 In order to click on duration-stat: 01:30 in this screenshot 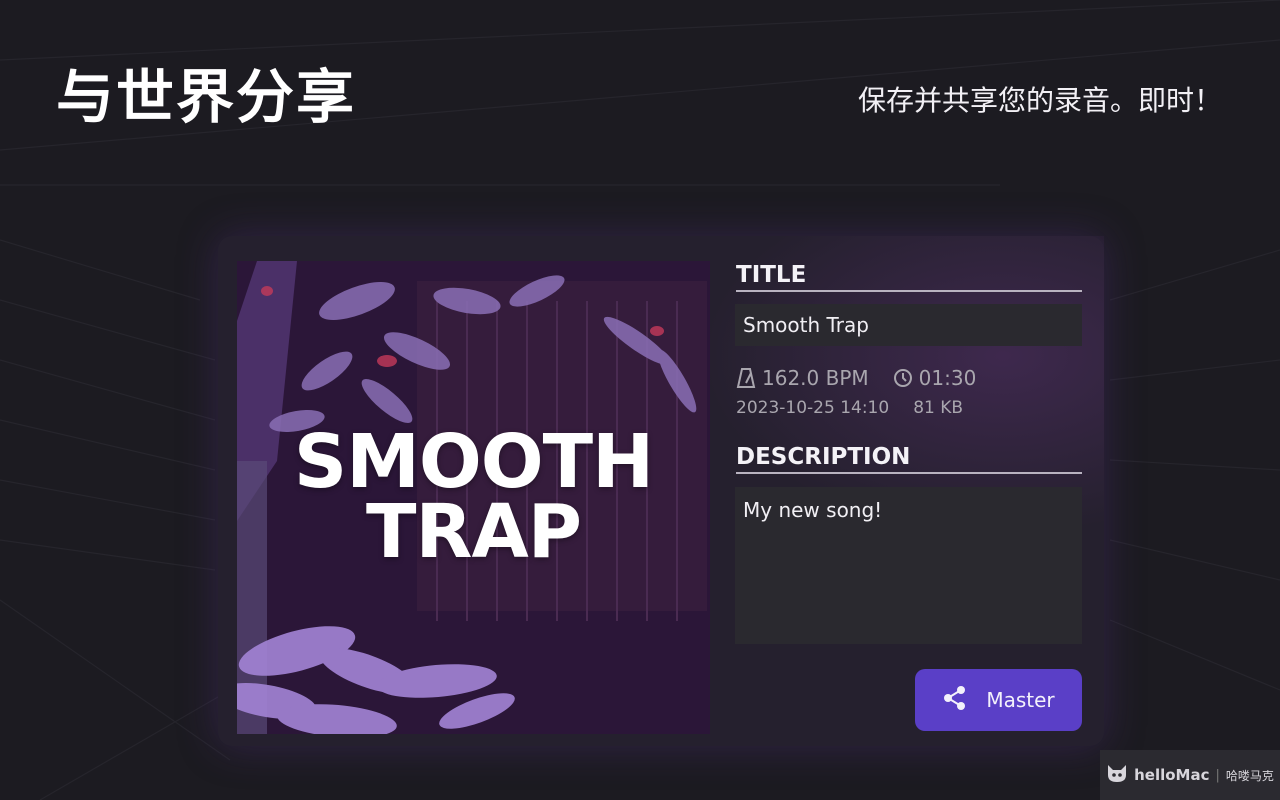, I will do `click(935, 378)`.